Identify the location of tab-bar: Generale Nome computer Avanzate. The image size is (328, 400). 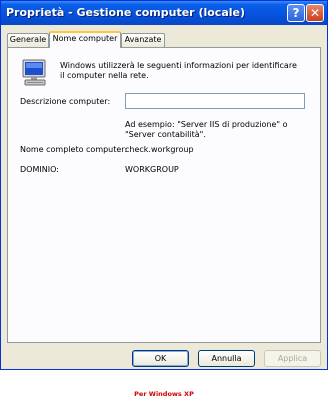
(164, 39).